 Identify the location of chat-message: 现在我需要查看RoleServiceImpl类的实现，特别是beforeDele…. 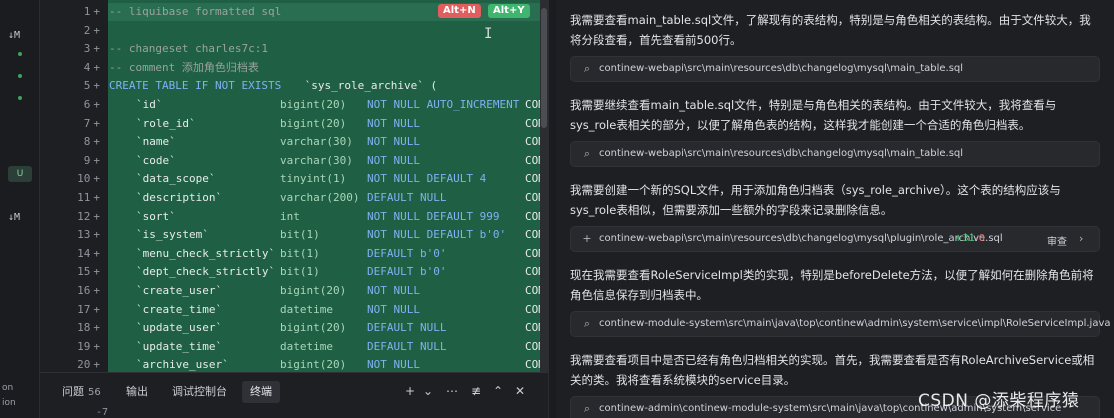
(832, 285).